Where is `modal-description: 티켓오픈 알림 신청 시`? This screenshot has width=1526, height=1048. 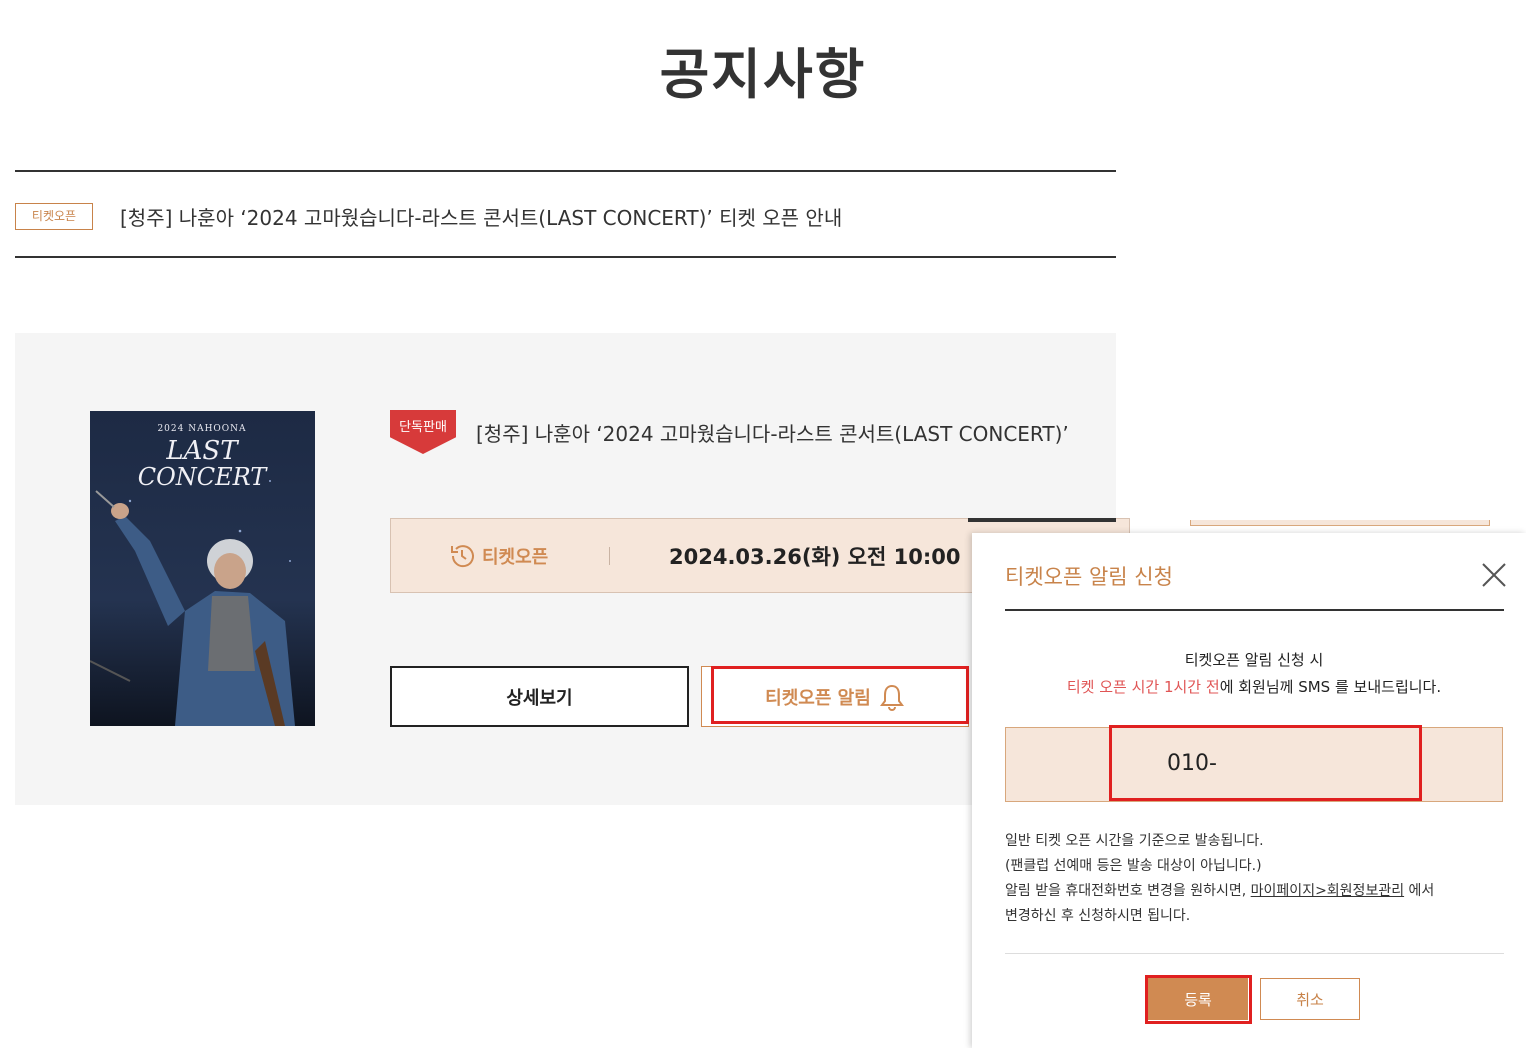
modal-description: 티켓오픈 알림 신청 시 is located at coordinates (1254, 660).